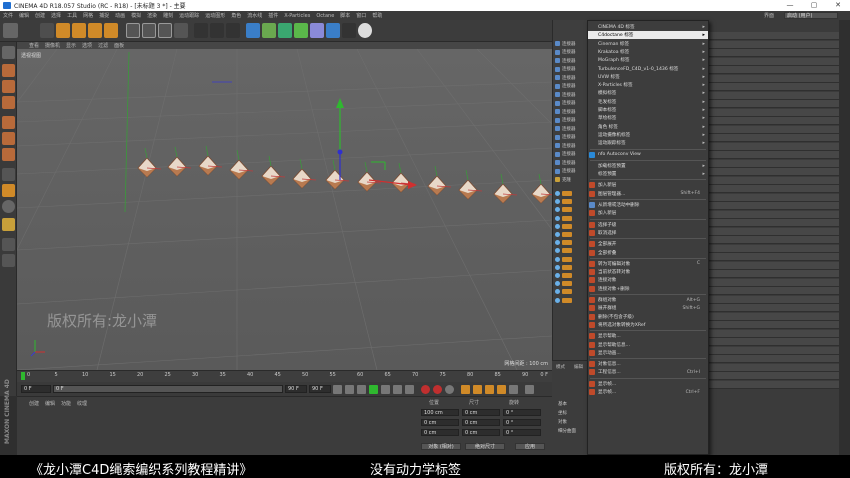  I want to click on deformer-icon, so click(317, 30).